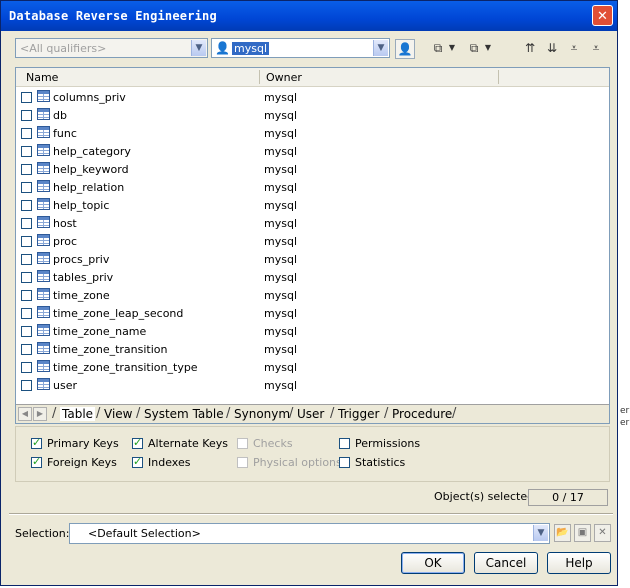 This screenshot has height=588, width=630. Describe the element at coordinates (312, 259) in the screenshot. I see `table-row: procs_priv mysql` at that location.